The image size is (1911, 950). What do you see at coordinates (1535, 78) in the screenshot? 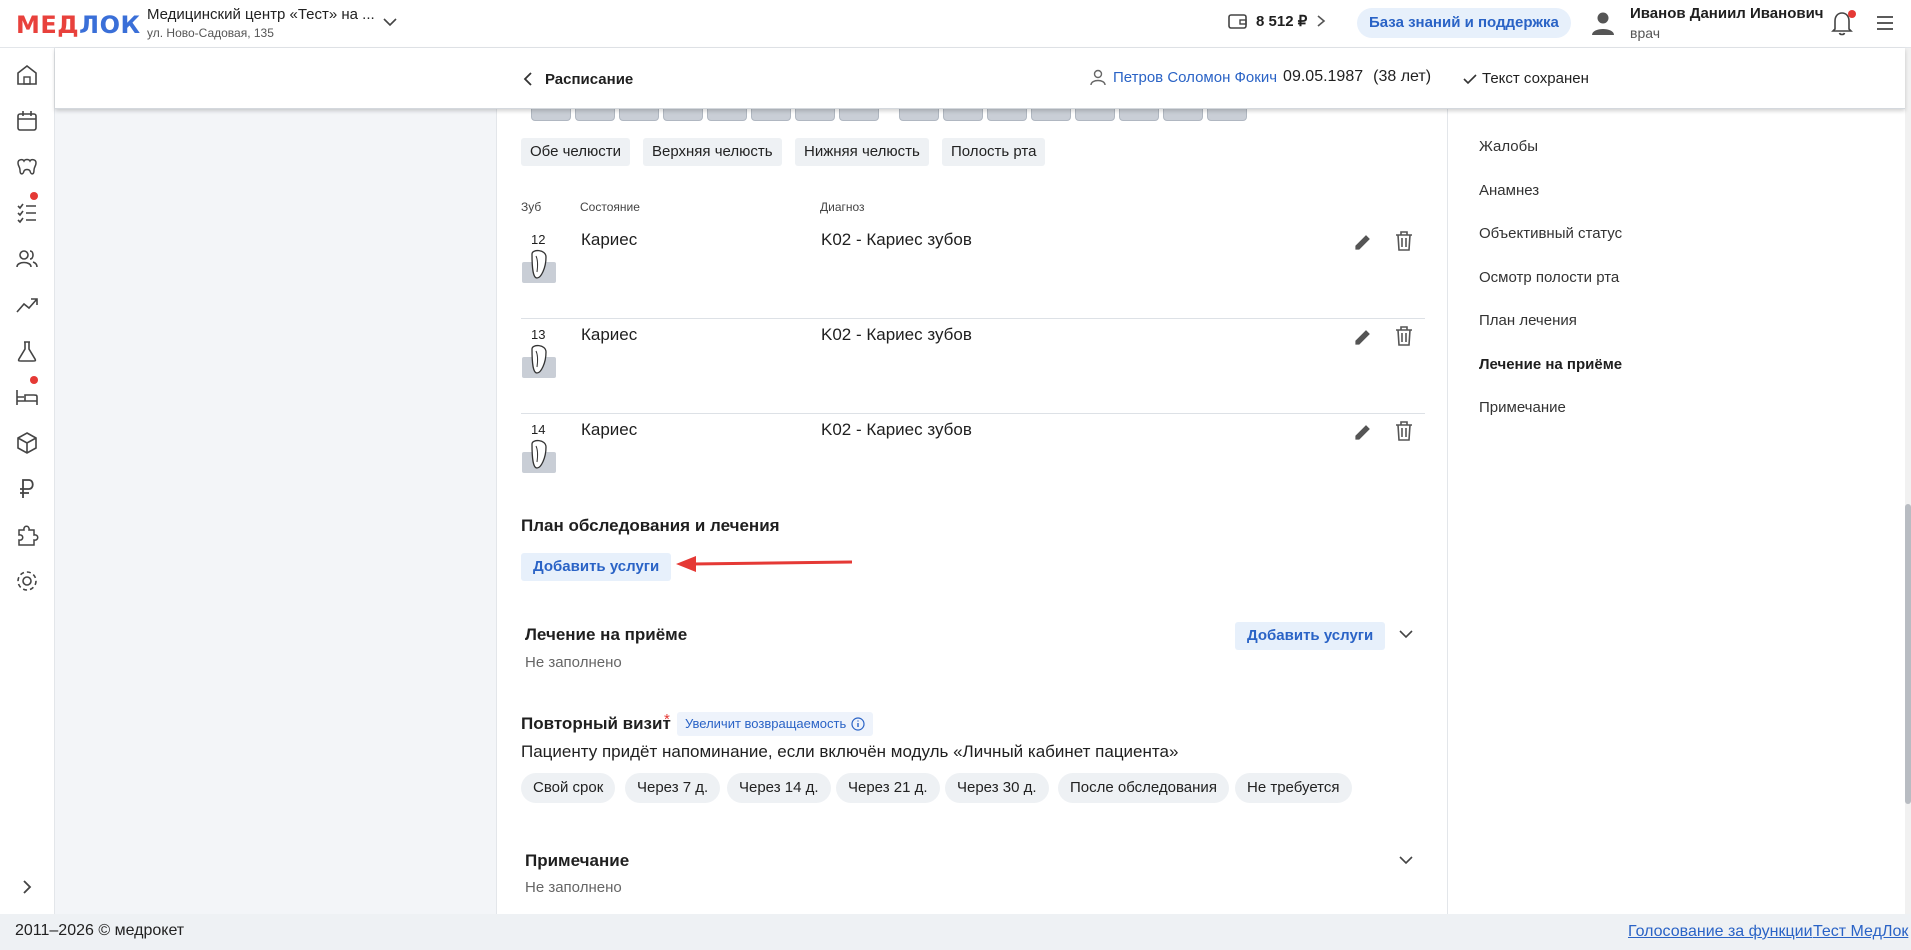
I see `save-status-text: Текст сохранен` at bounding box center [1535, 78].